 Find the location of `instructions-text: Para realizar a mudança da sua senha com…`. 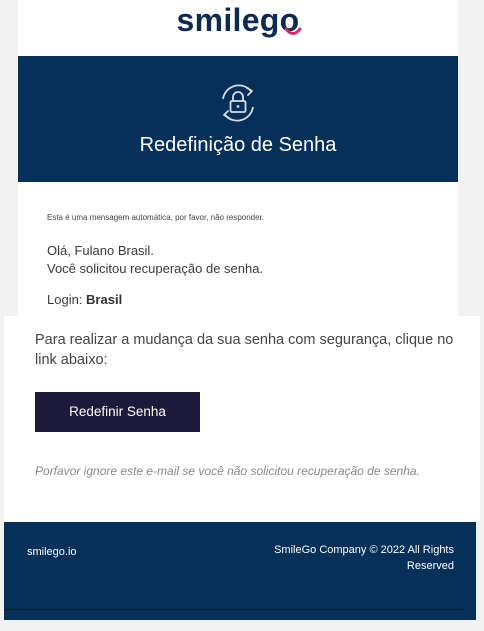

instructions-text: Para realizar a mudança da sua senha com… is located at coordinates (244, 350).